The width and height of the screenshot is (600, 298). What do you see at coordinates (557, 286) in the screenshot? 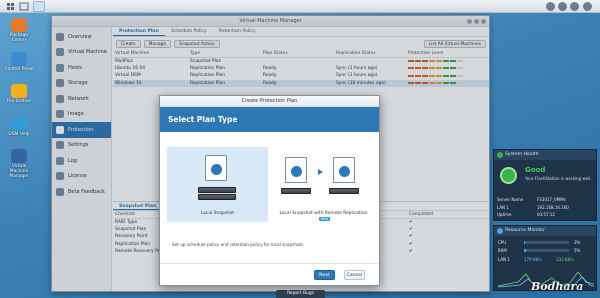
I see `watermark: Bodhara` at bounding box center [557, 286].